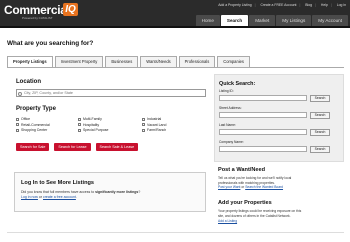 This screenshot has height=242, width=350. What do you see at coordinates (230, 108) in the screenshot?
I see `street-address-label: Street Address:` at bounding box center [230, 108].